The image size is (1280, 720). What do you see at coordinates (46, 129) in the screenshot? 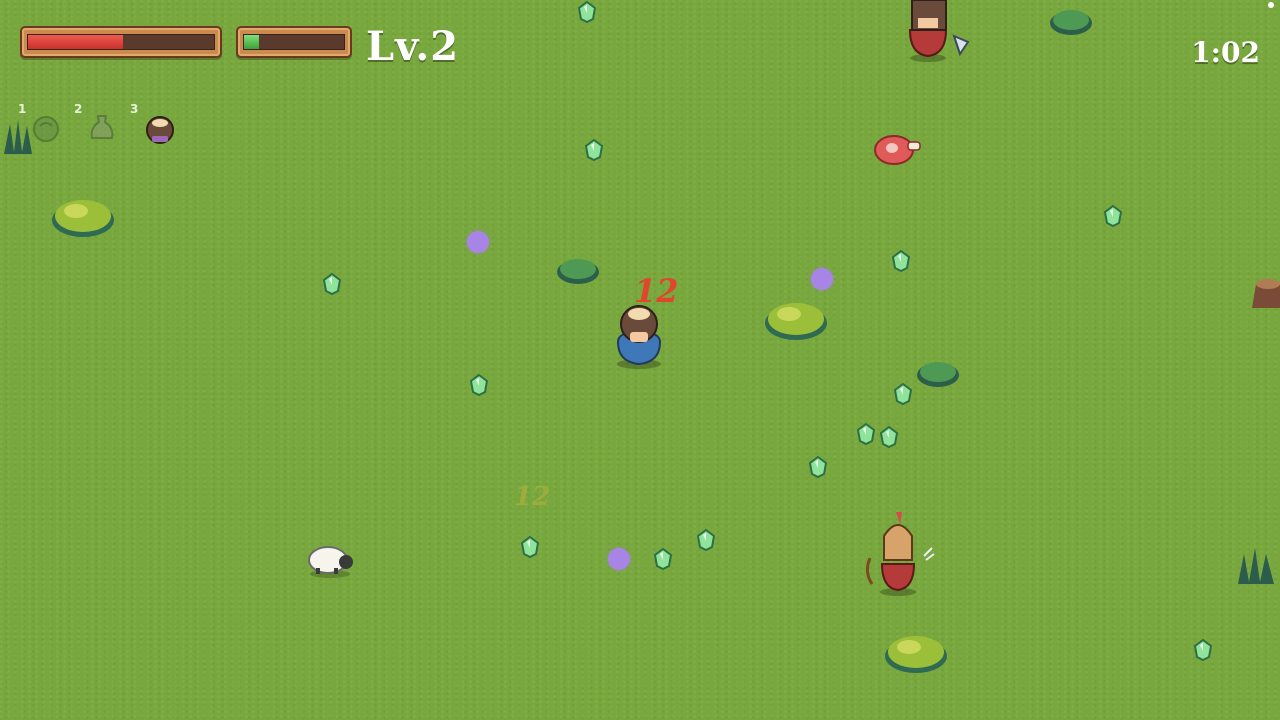
I see `cabbage-icon` at bounding box center [46, 129].